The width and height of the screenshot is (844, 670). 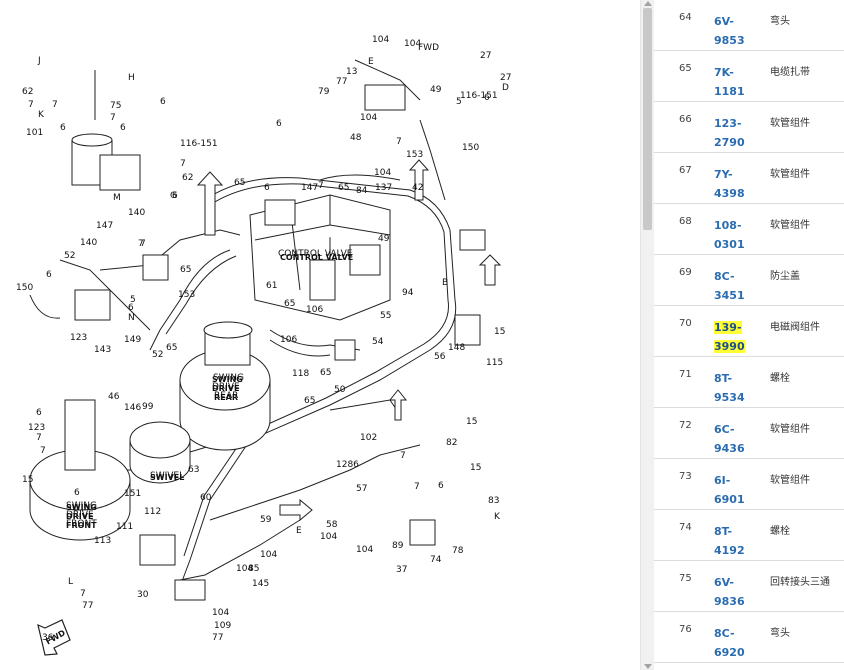 I want to click on callout-label: G, so click(x=173, y=196).